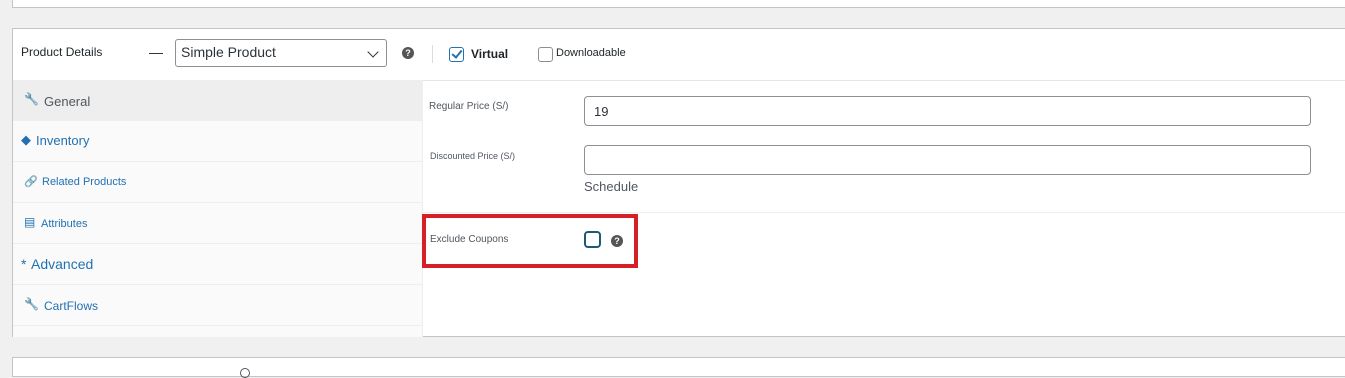 This screenshot has height=378, width=1345. Describe the element at coordinates (63, 140) in the screenshot. I see `tab-label: Inventory` at that location.